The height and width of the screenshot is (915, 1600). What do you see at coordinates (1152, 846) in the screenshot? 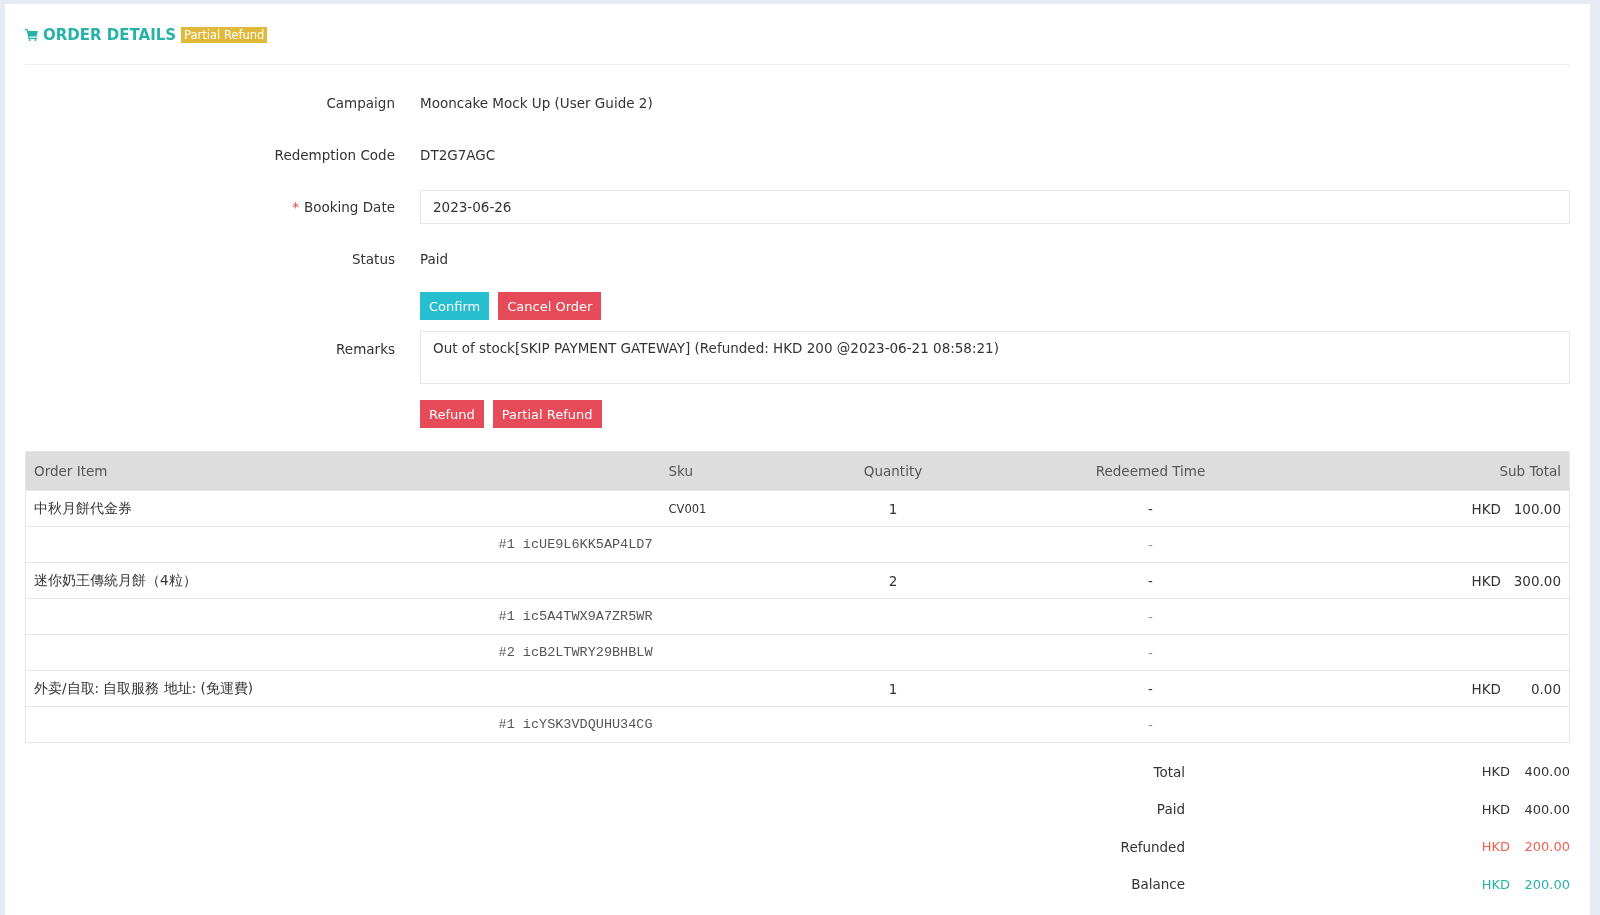
I see `summary-label: Refunded` at bounding box center [1152, 846].